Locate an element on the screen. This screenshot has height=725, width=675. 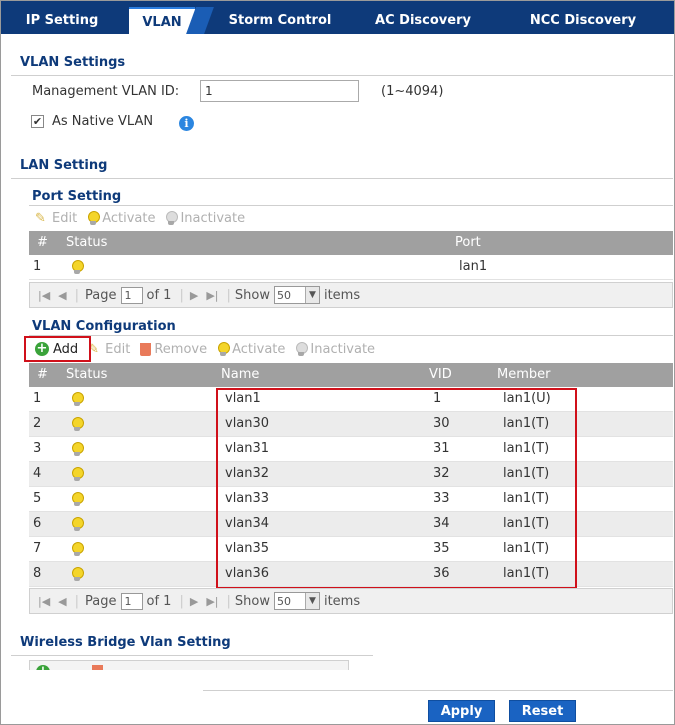
vlan-table-header: # Status Name VID Member is located at coordinates (351, 375).